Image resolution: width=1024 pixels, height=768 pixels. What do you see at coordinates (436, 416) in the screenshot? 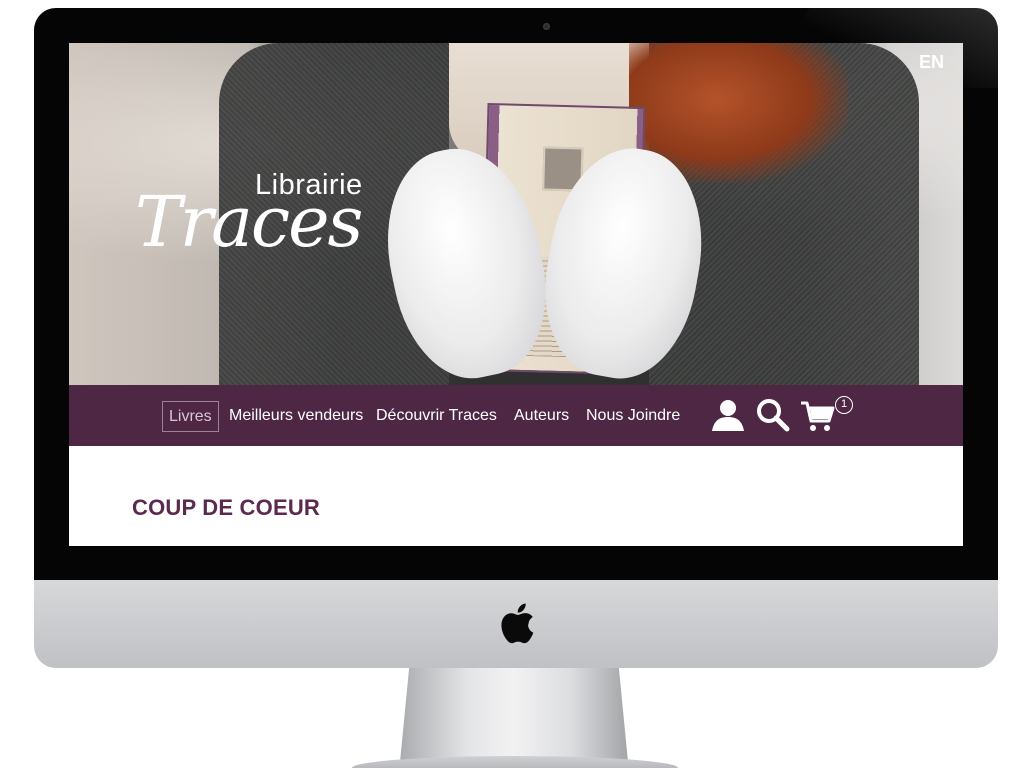
I see `nav-item-decouvrir-traces: Découvrir Traces` at bounding box center [436, 416].